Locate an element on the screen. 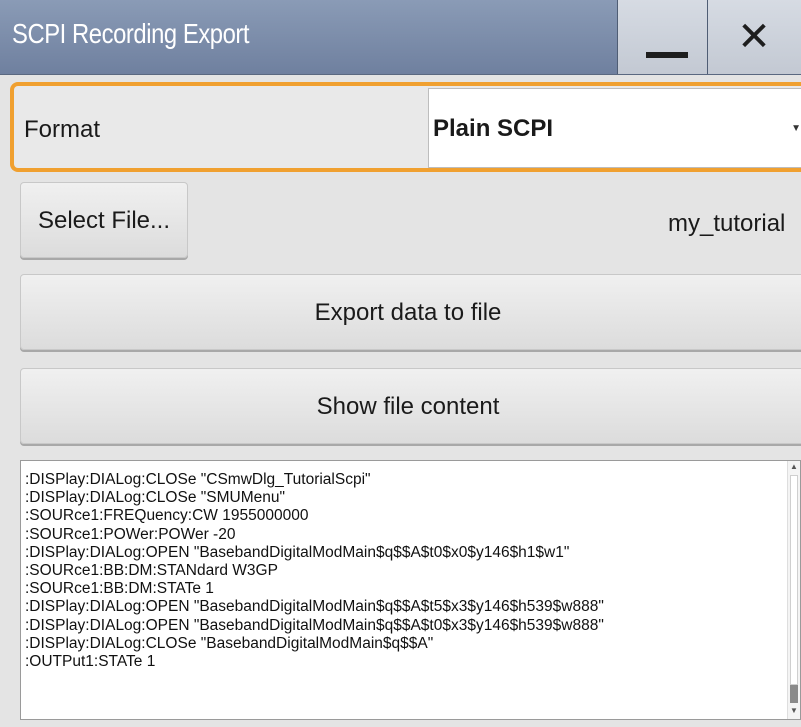  scroll-thumb is located at coordinates (794, 580).